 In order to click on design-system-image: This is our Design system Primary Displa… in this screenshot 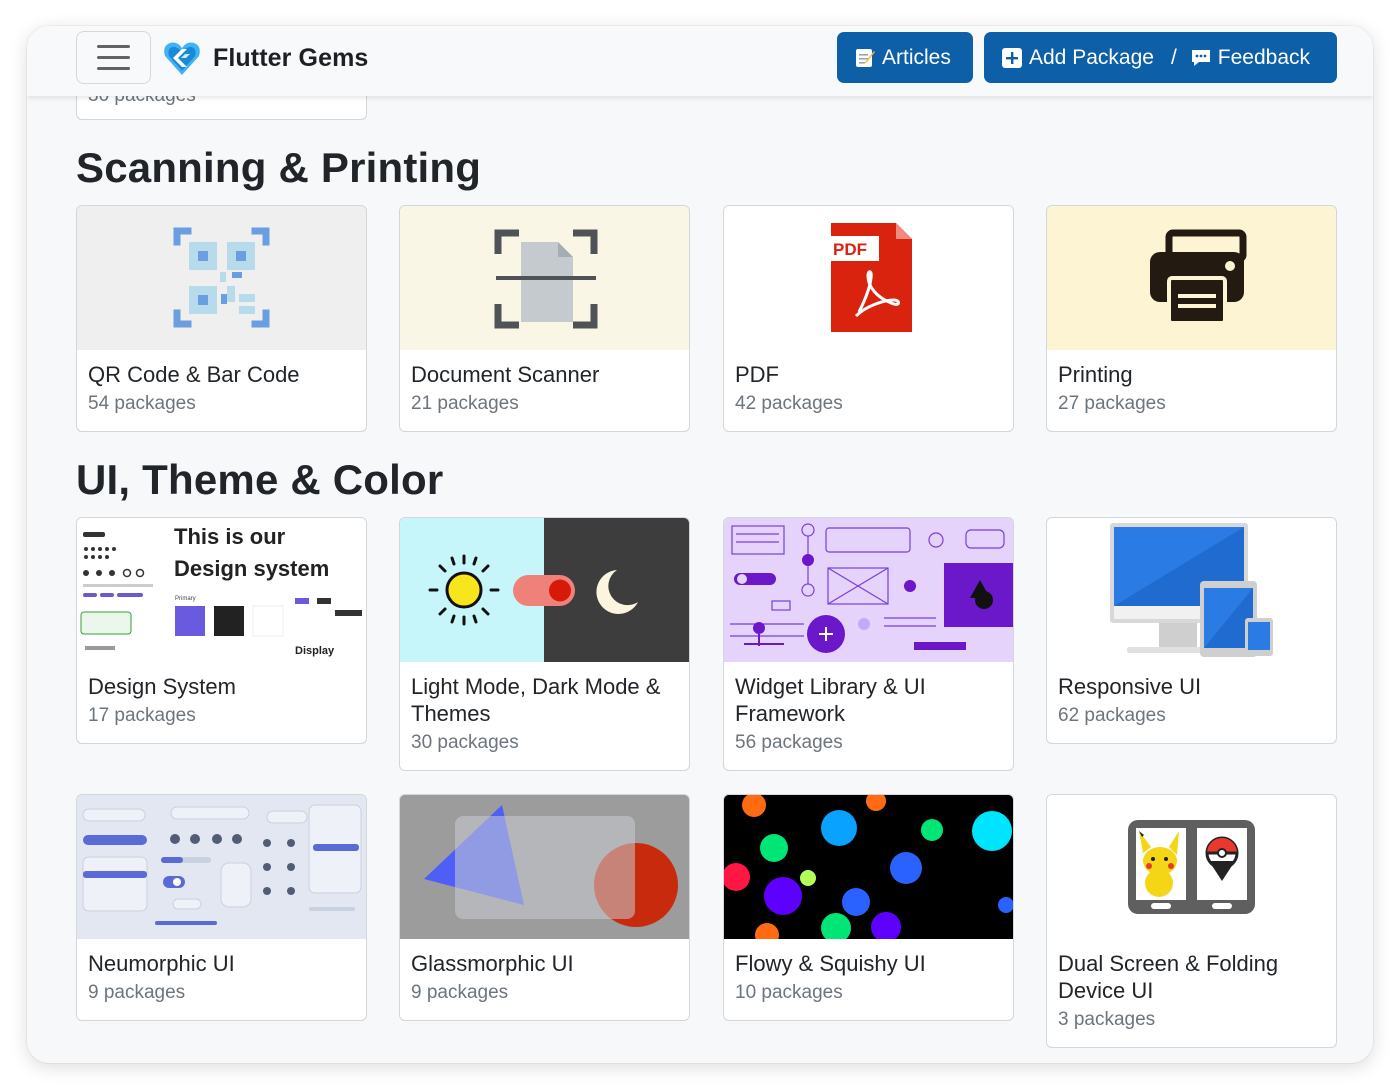, I will do `click(221, 590)`.